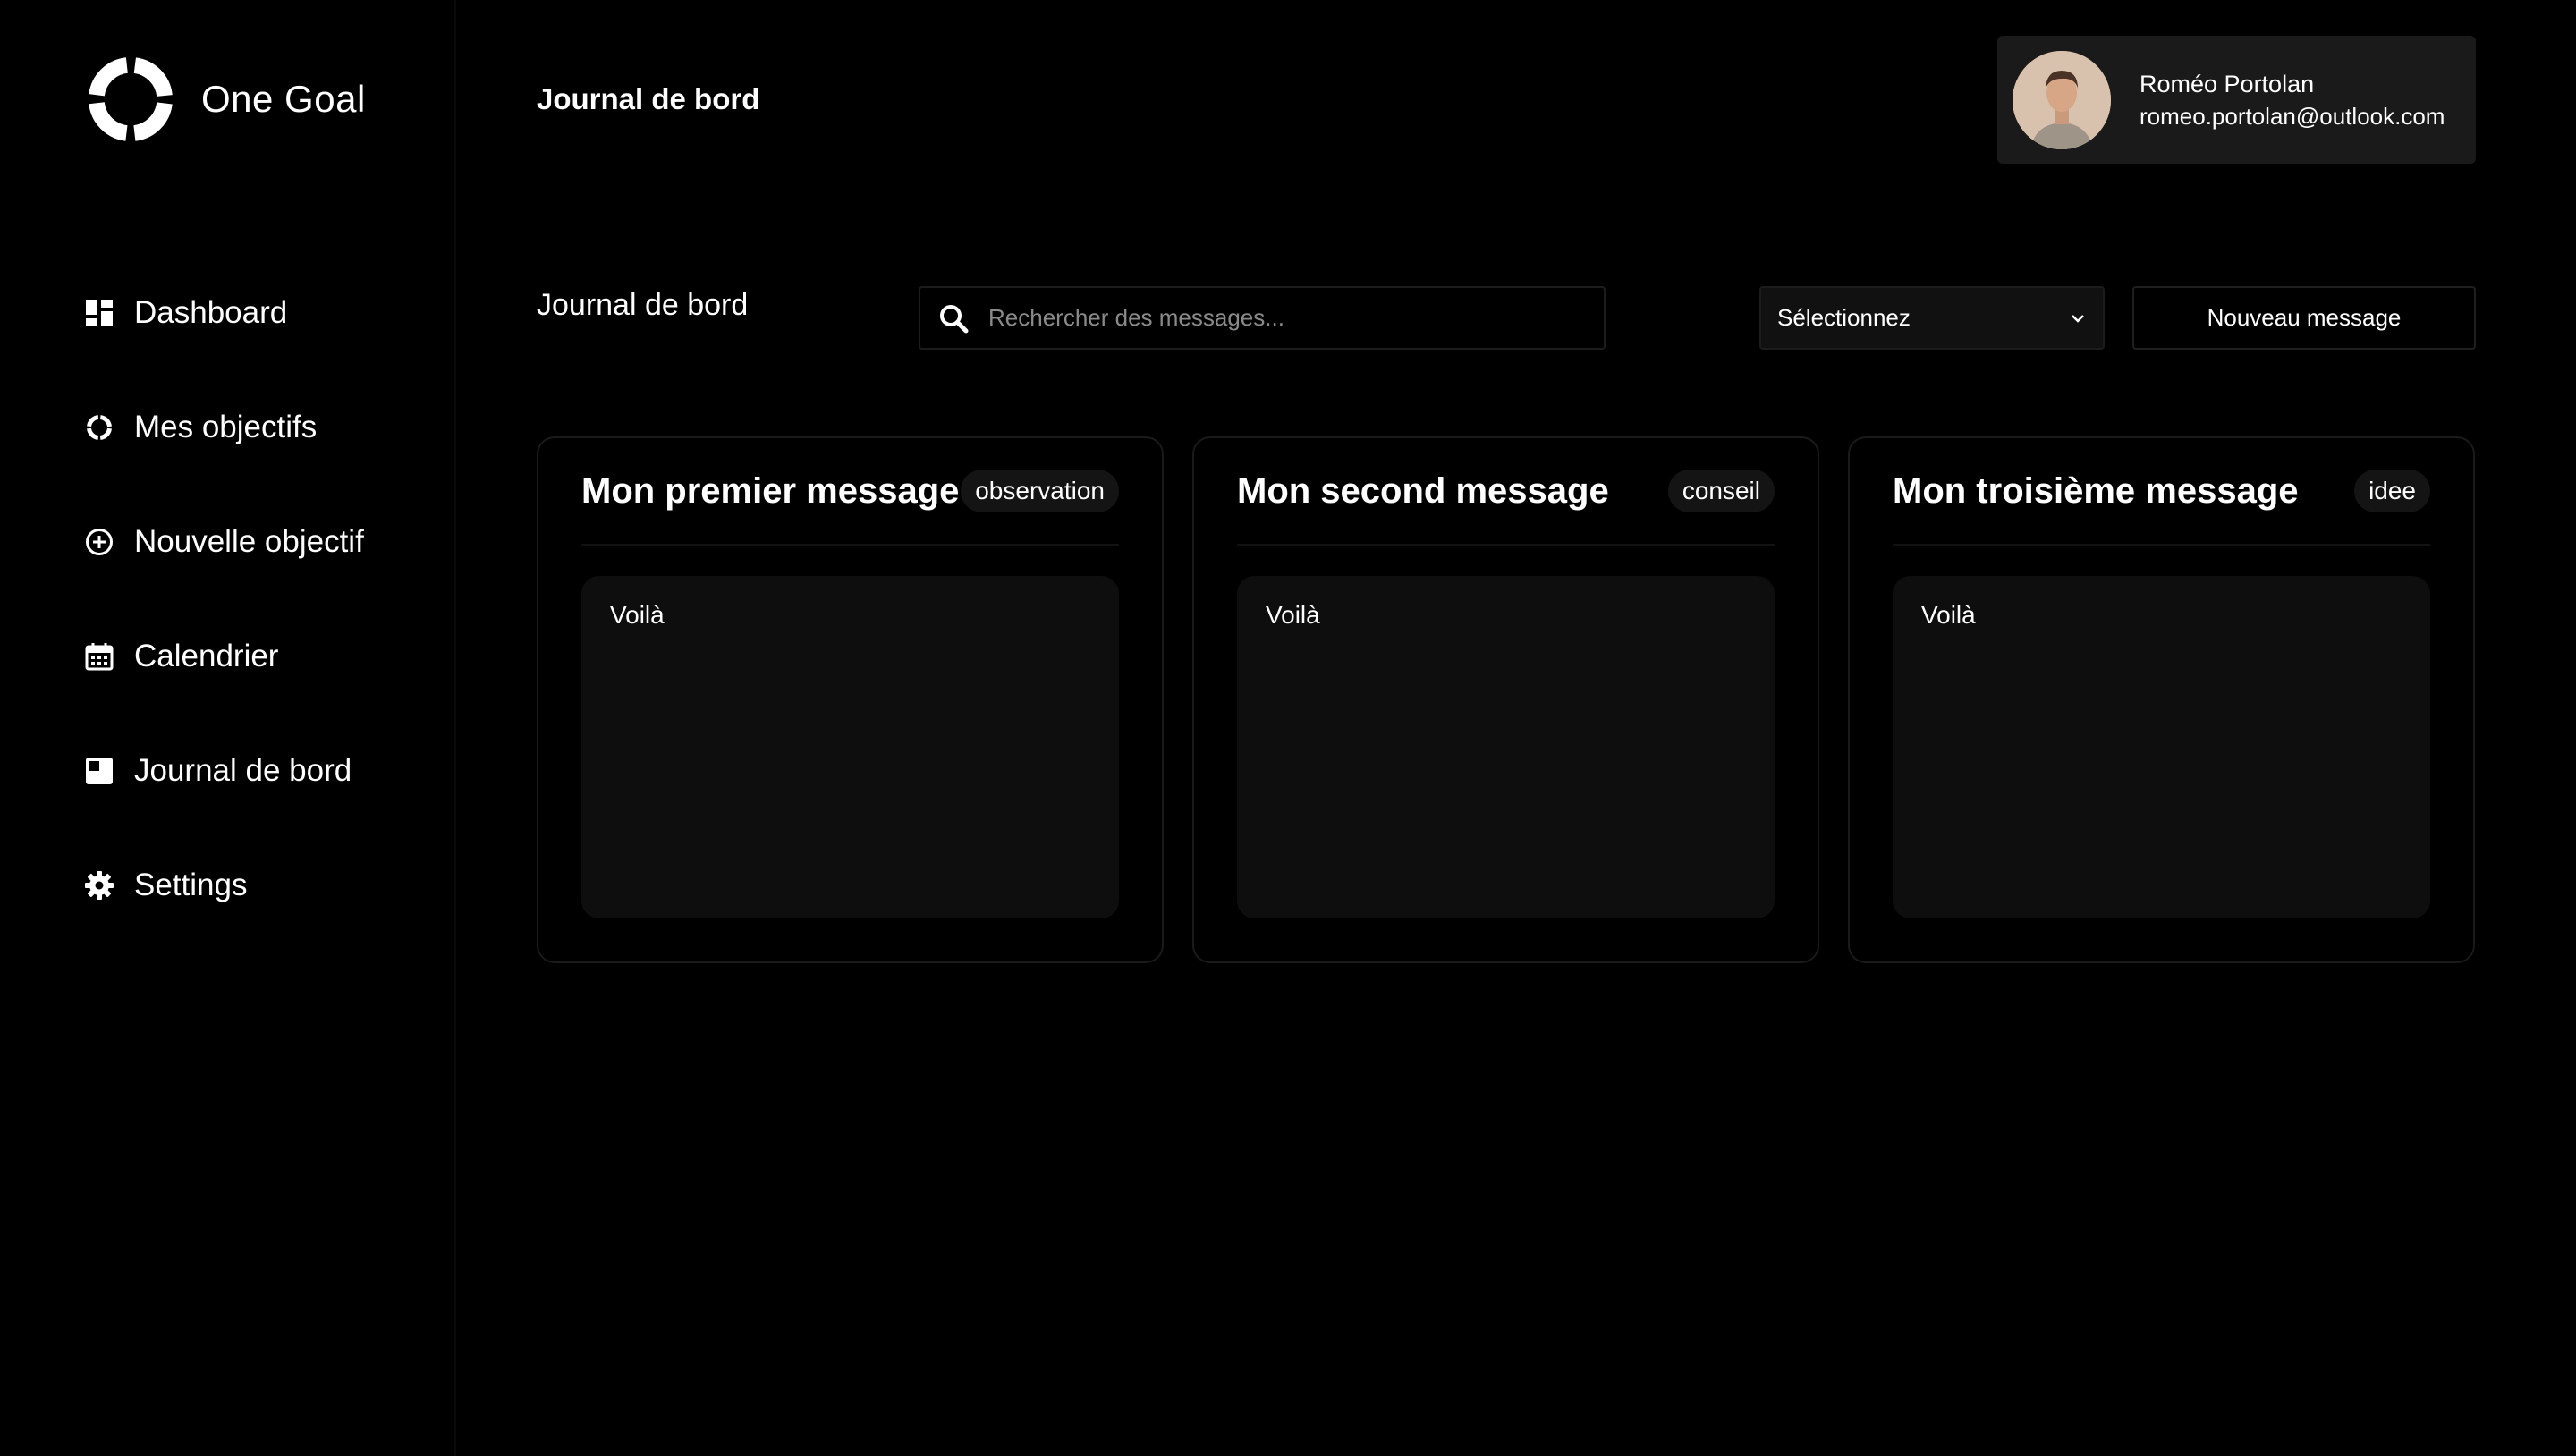  I want to click on app-logo: One Goal, so click(226, 99).